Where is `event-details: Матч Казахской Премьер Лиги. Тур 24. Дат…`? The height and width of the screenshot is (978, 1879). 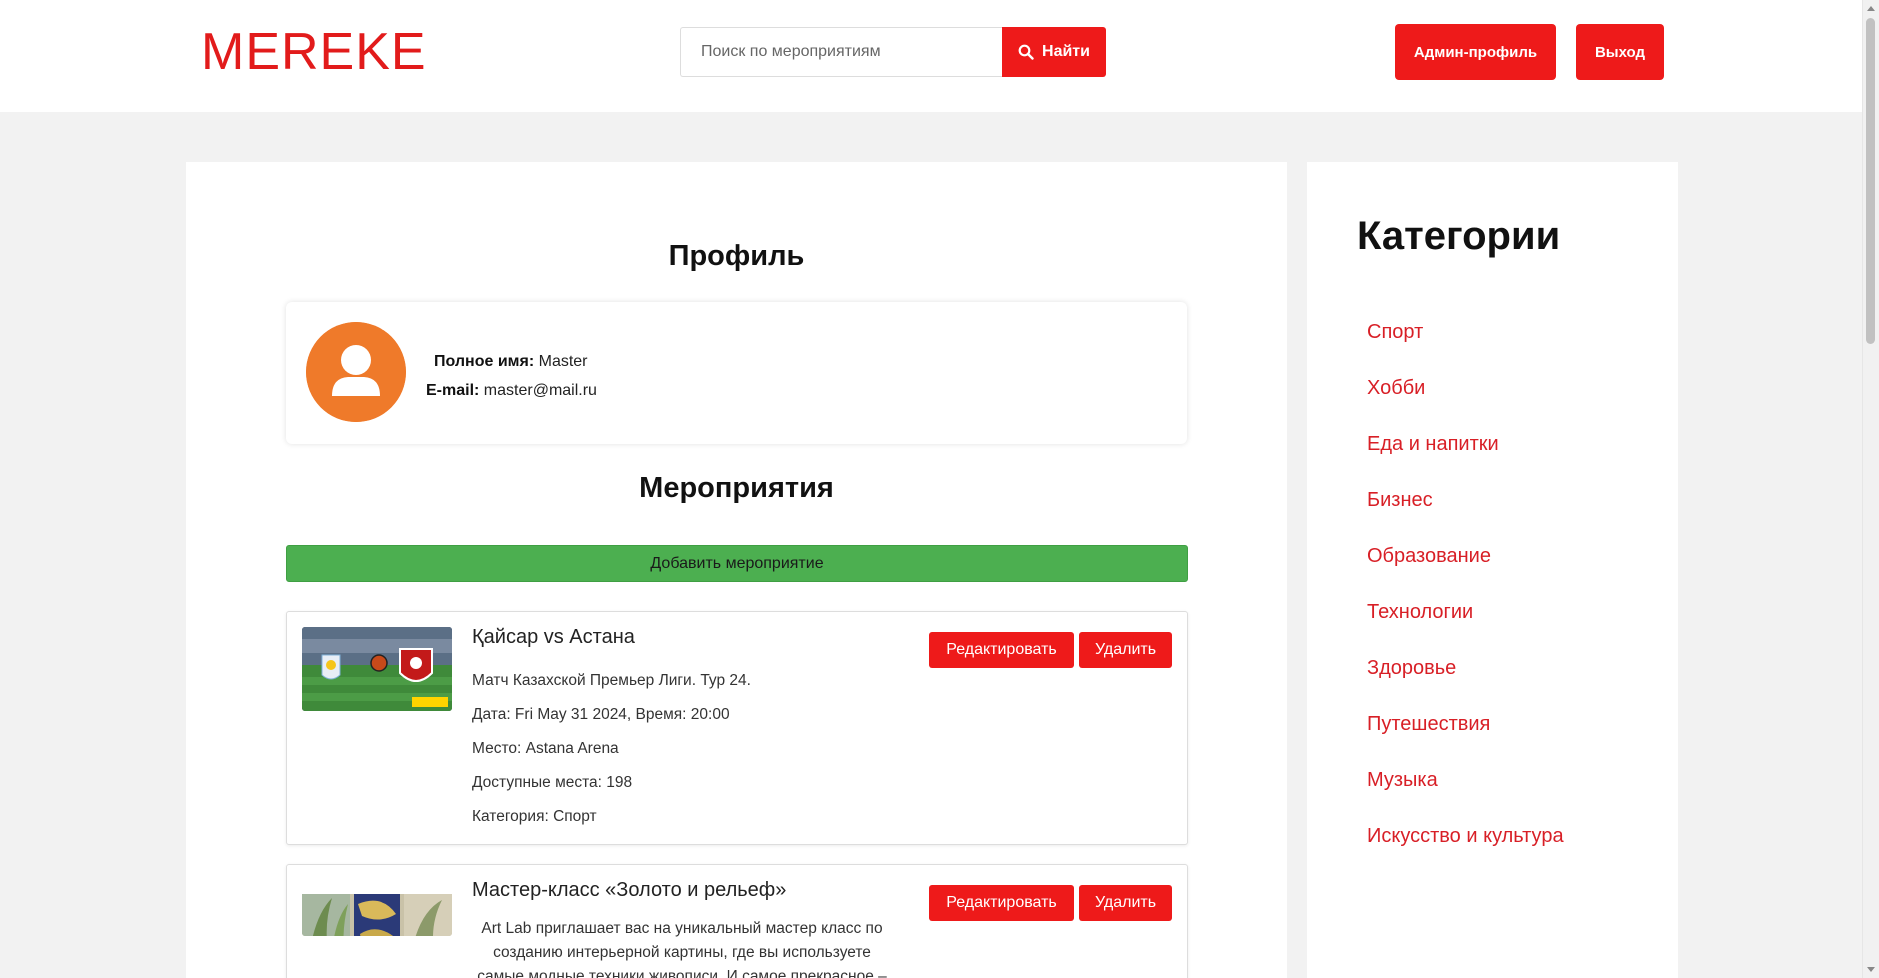
event-details: Матч Казахской Премьер Лиги. Тур 24. Дат… is located at coordinates (611, 749).